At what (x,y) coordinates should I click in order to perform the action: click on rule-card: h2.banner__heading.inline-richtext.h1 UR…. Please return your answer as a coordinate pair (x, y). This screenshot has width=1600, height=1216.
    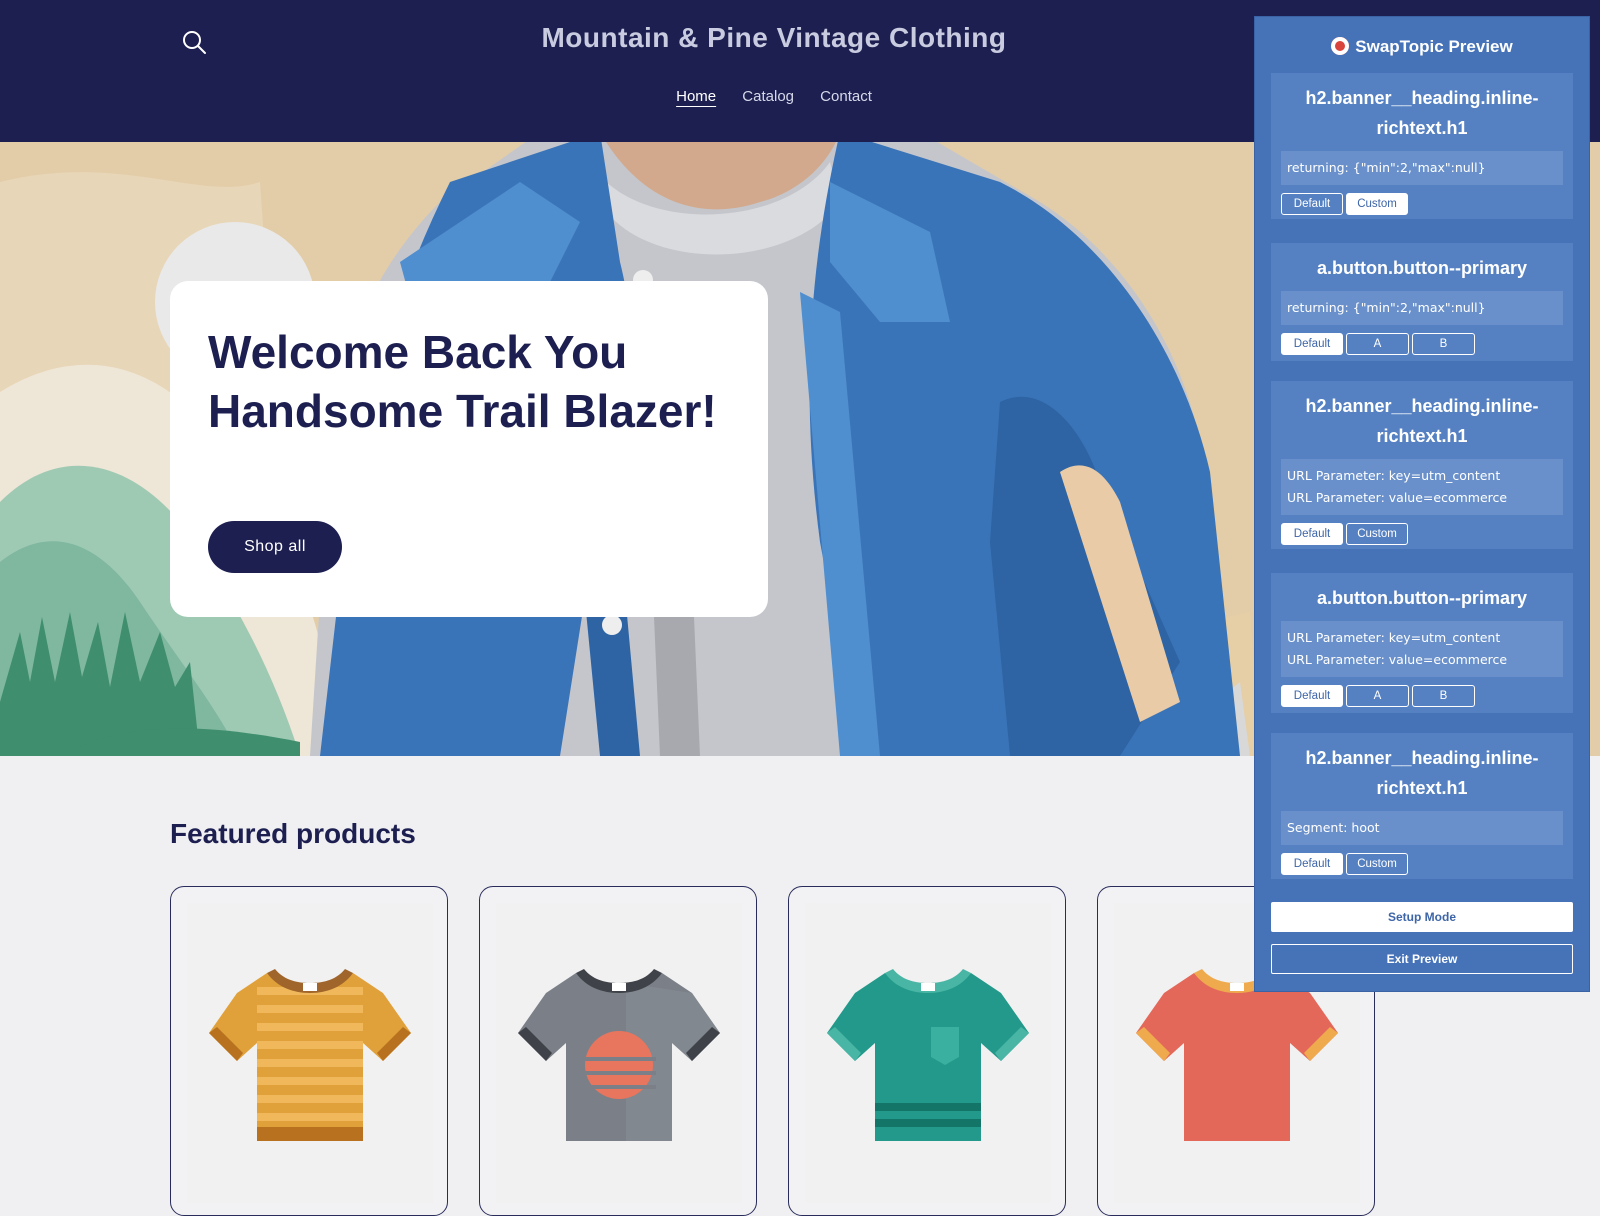
    Looking at the image, I should click on (1422, 465).